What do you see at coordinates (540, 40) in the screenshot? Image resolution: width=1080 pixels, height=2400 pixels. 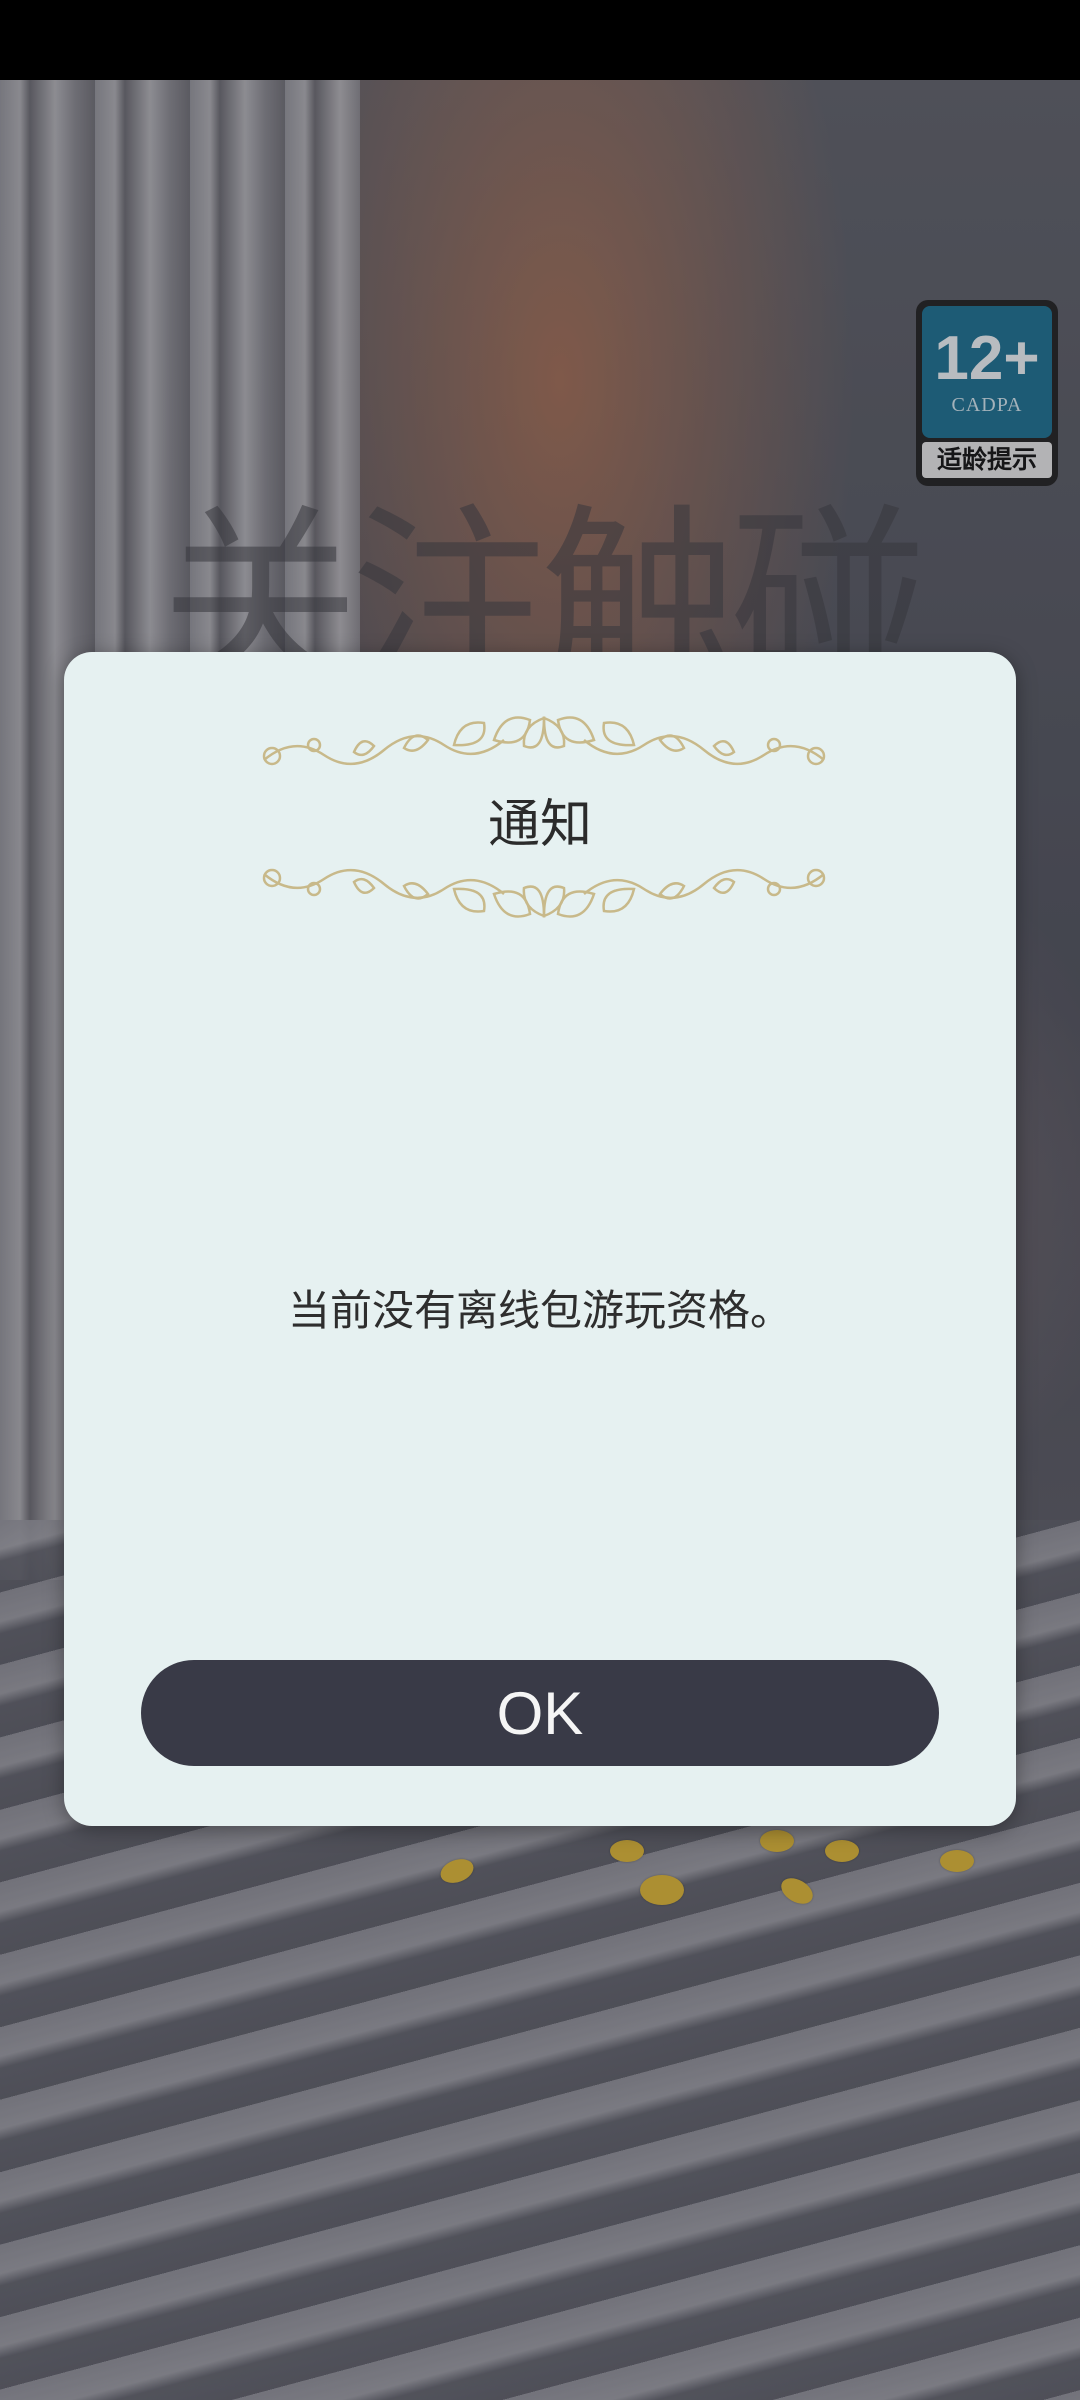 I see `status-bar` at bounding box center [540, 40].